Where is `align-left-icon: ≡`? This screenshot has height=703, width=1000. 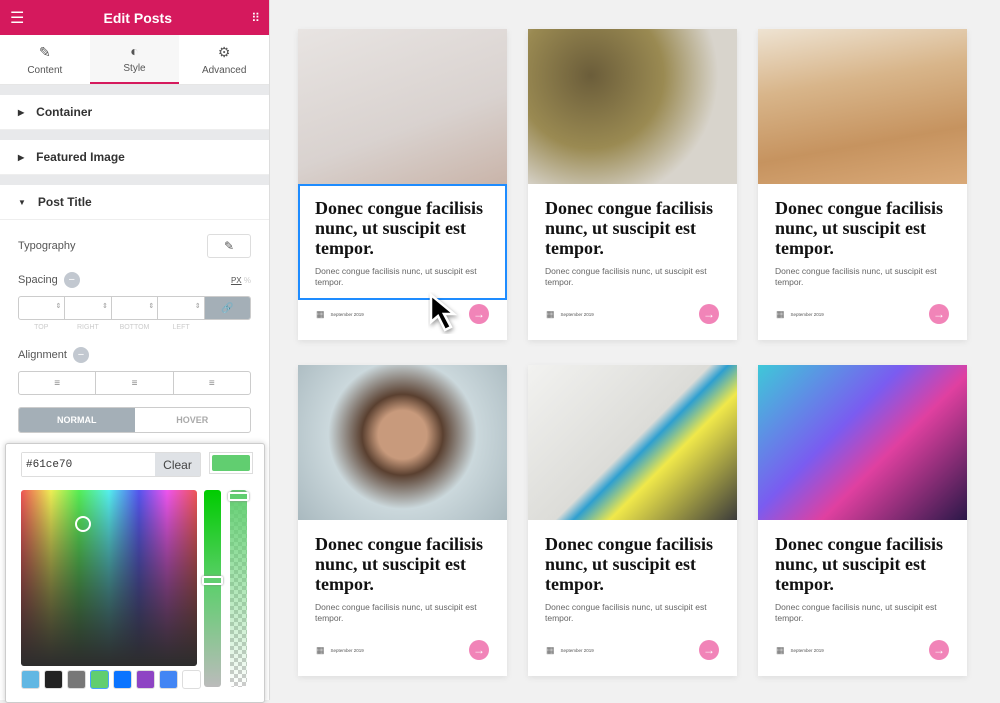 align-left-icon: ≡ is located at coordinates (58, 383).